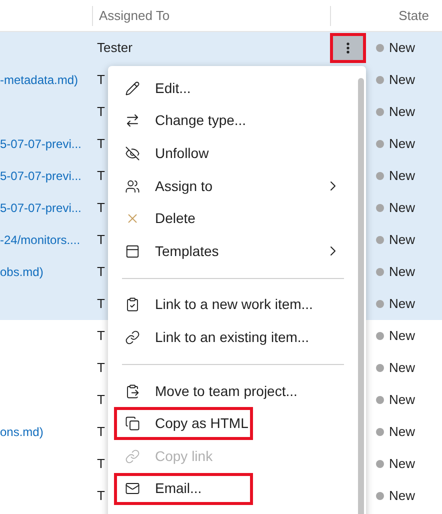 This screenshot has width=442, height=514. What do you see at coordinates (221, 48) in the screenshot?
I see `table-row: Tester New` at bounding box center [221, 48].